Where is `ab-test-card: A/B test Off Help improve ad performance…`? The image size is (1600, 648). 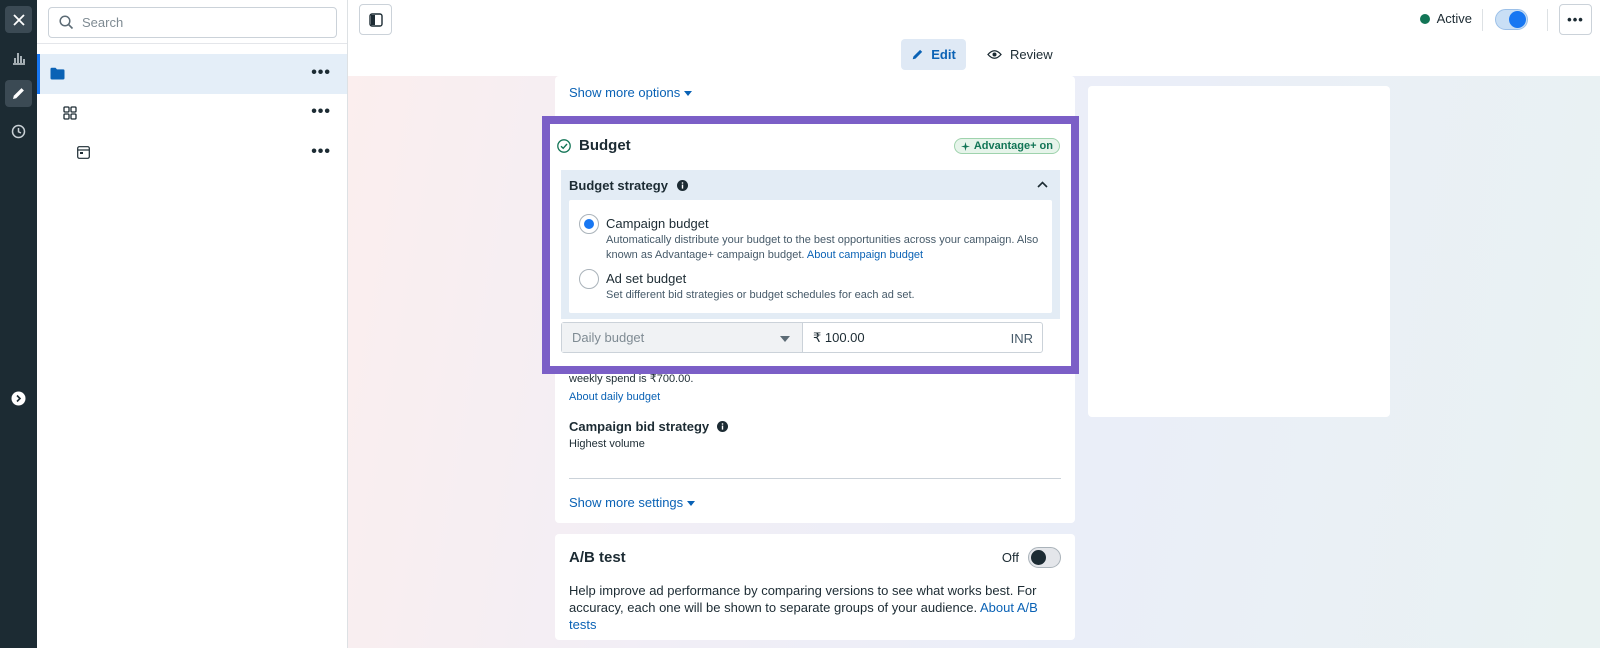
ab-test-card: A/B test Off Help improve ad performance… is located at coordinates (815, 587).